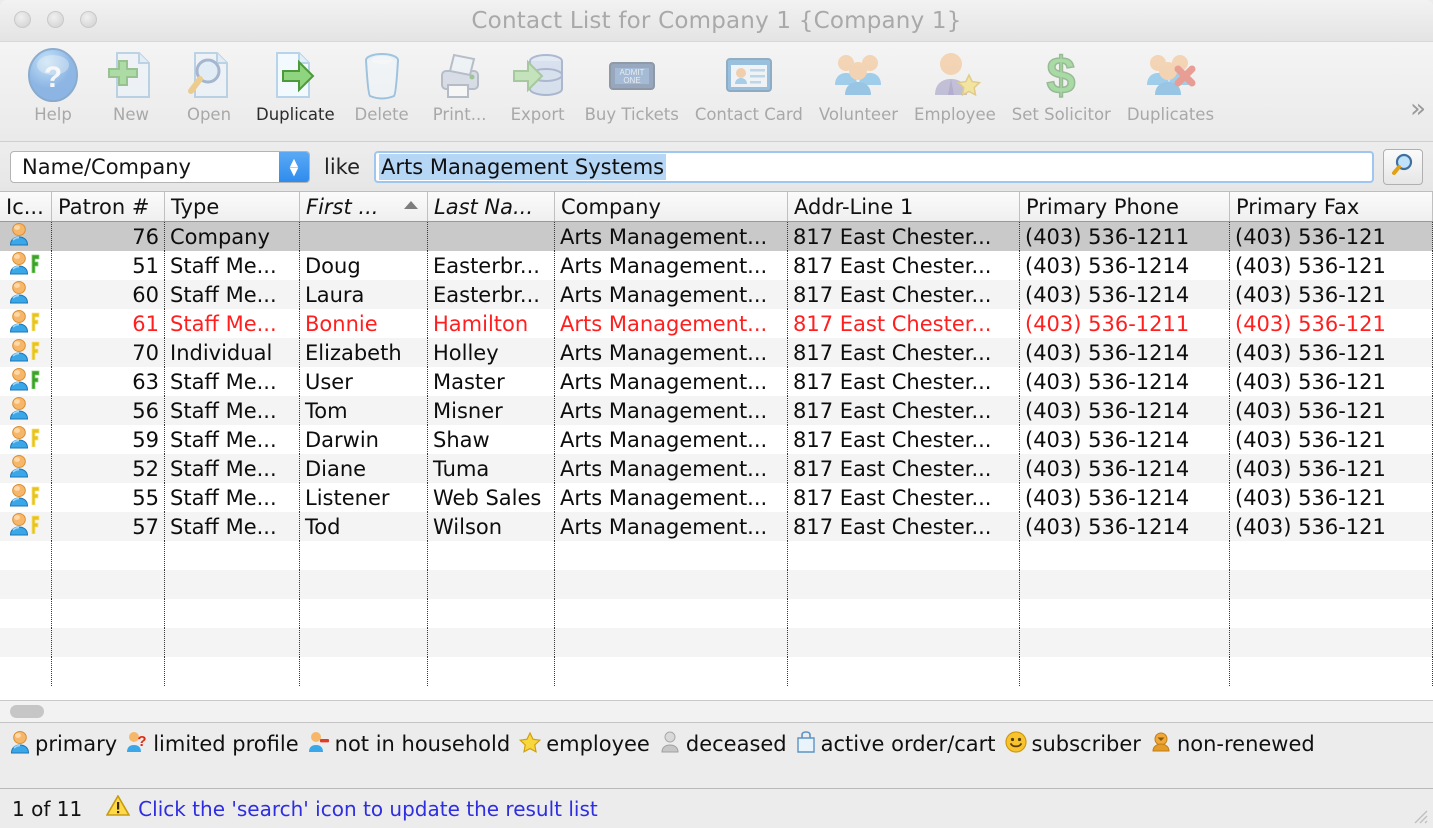 The width and height of the screenshot is (1433, 828). Describe the element at coordinates (538, 83) in the screenshot. I see `toolbar-button-export: Export` at that location.